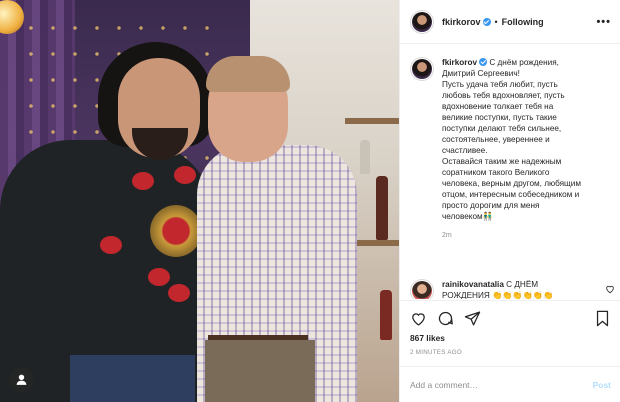 The image size is (620, 402). I want to click on caption-username: fkirkorov, so click(459, 62).